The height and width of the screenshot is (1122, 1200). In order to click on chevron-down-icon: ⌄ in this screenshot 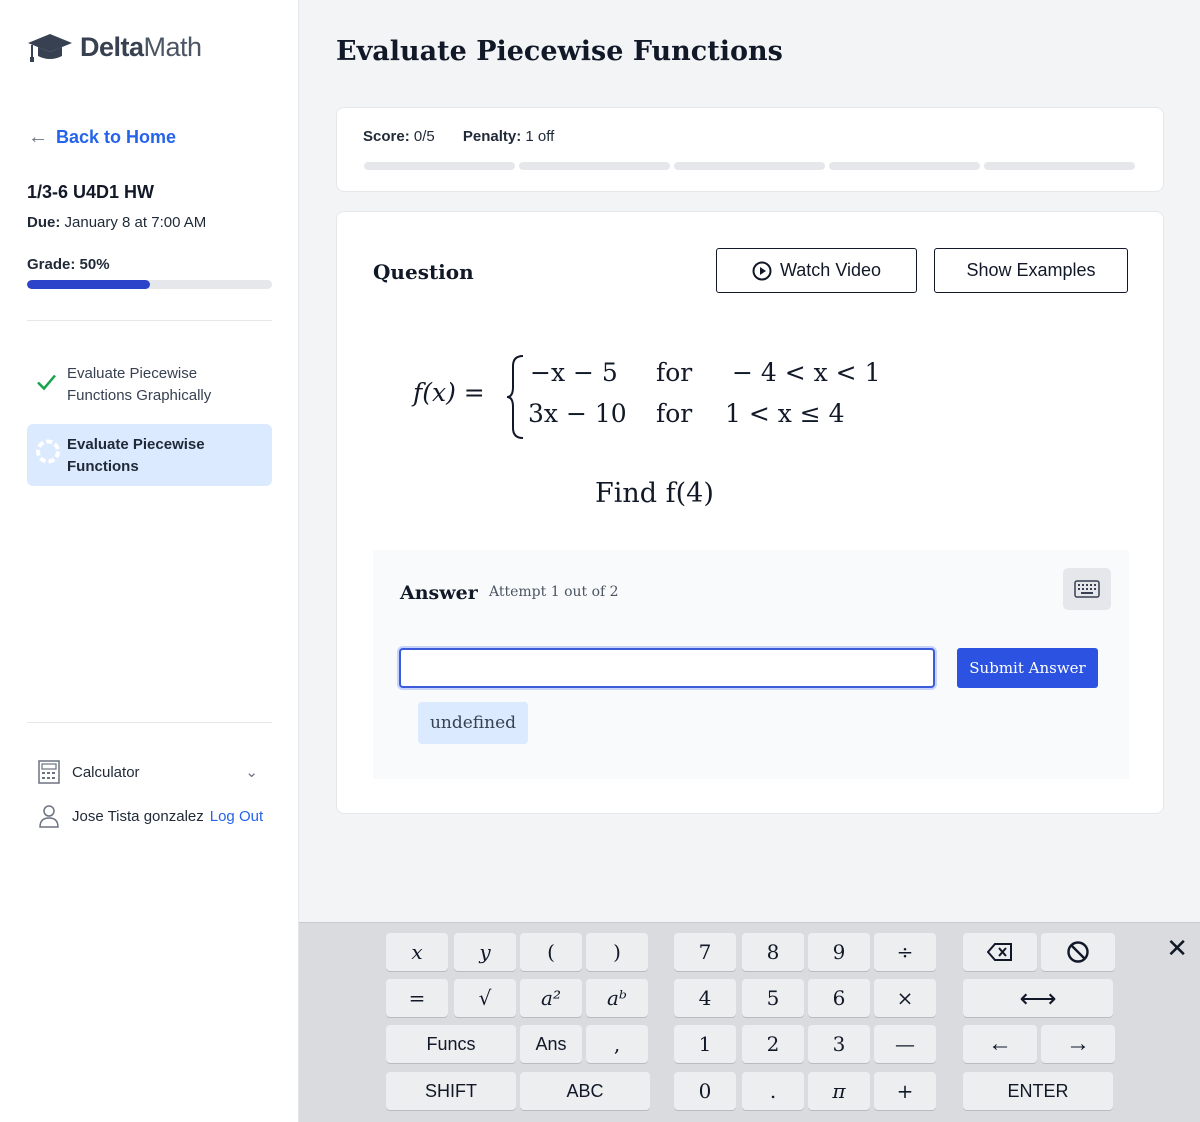, I will do `click(251, 772)`.